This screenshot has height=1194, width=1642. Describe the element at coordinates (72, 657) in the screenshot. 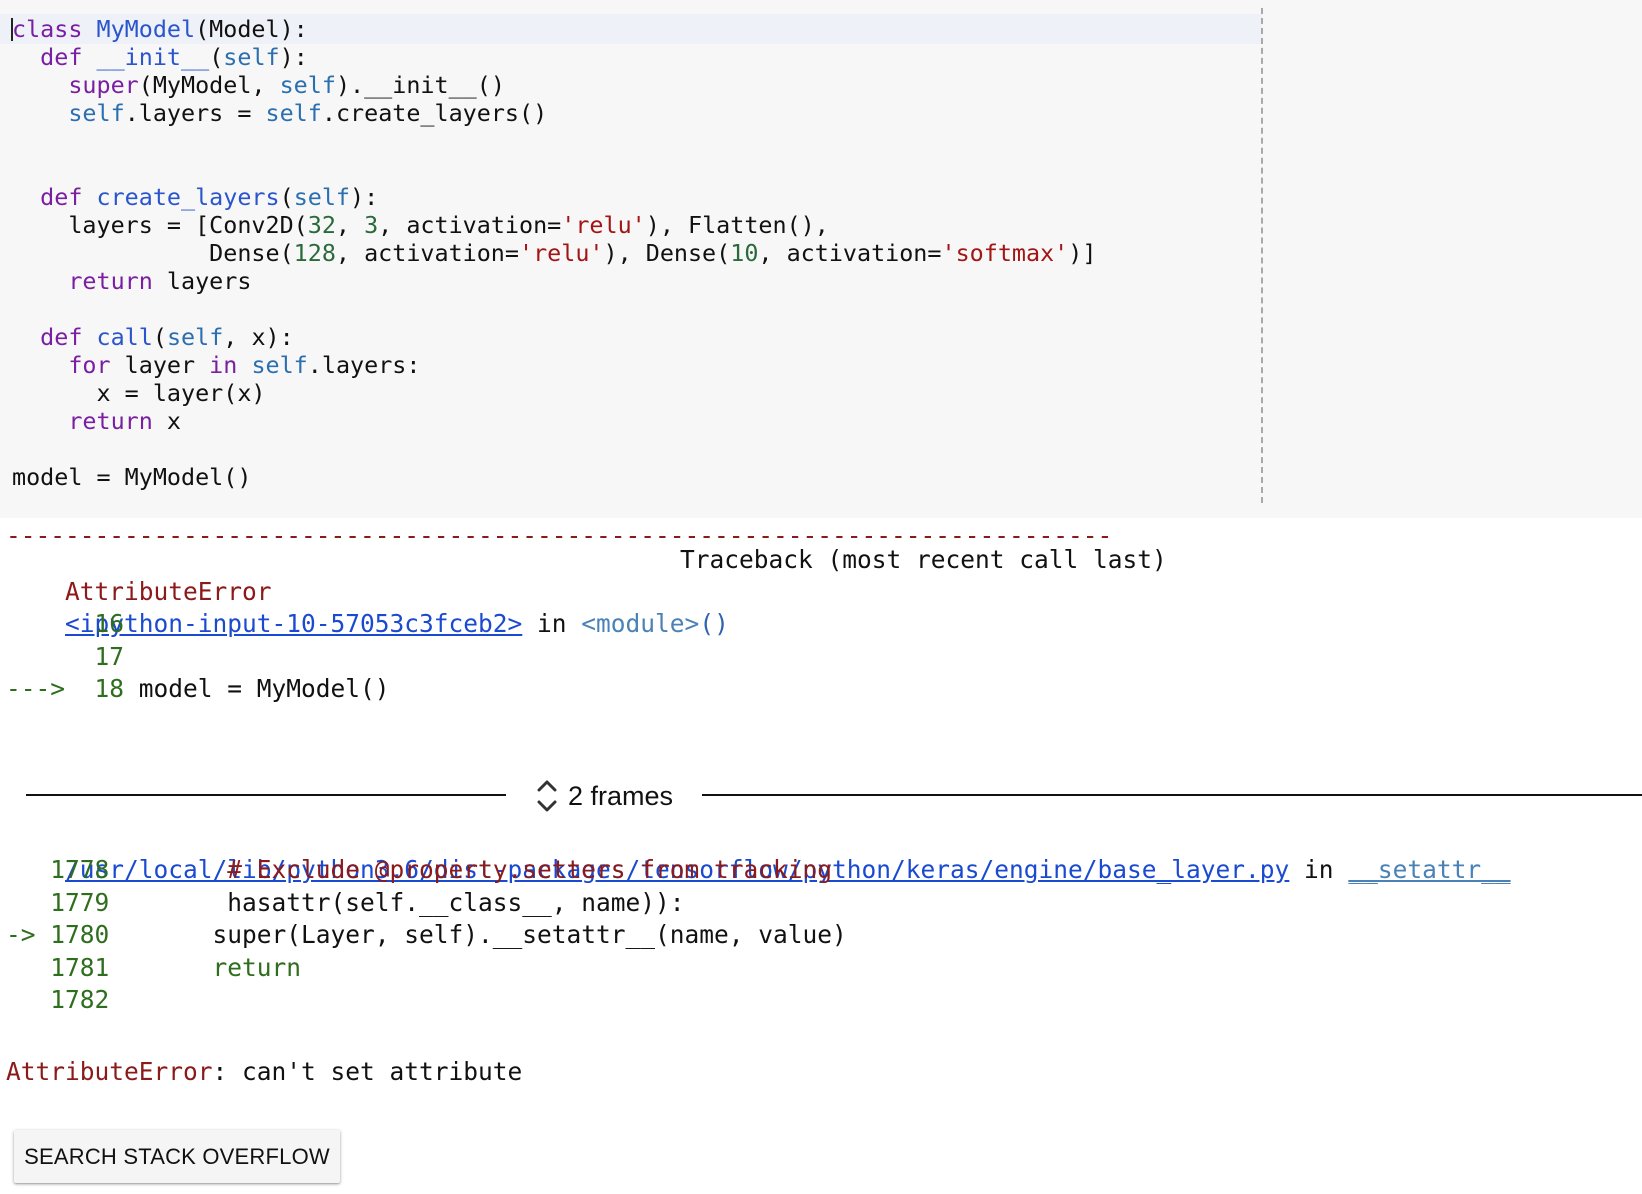

I see `traceback-line: 17` at that location.